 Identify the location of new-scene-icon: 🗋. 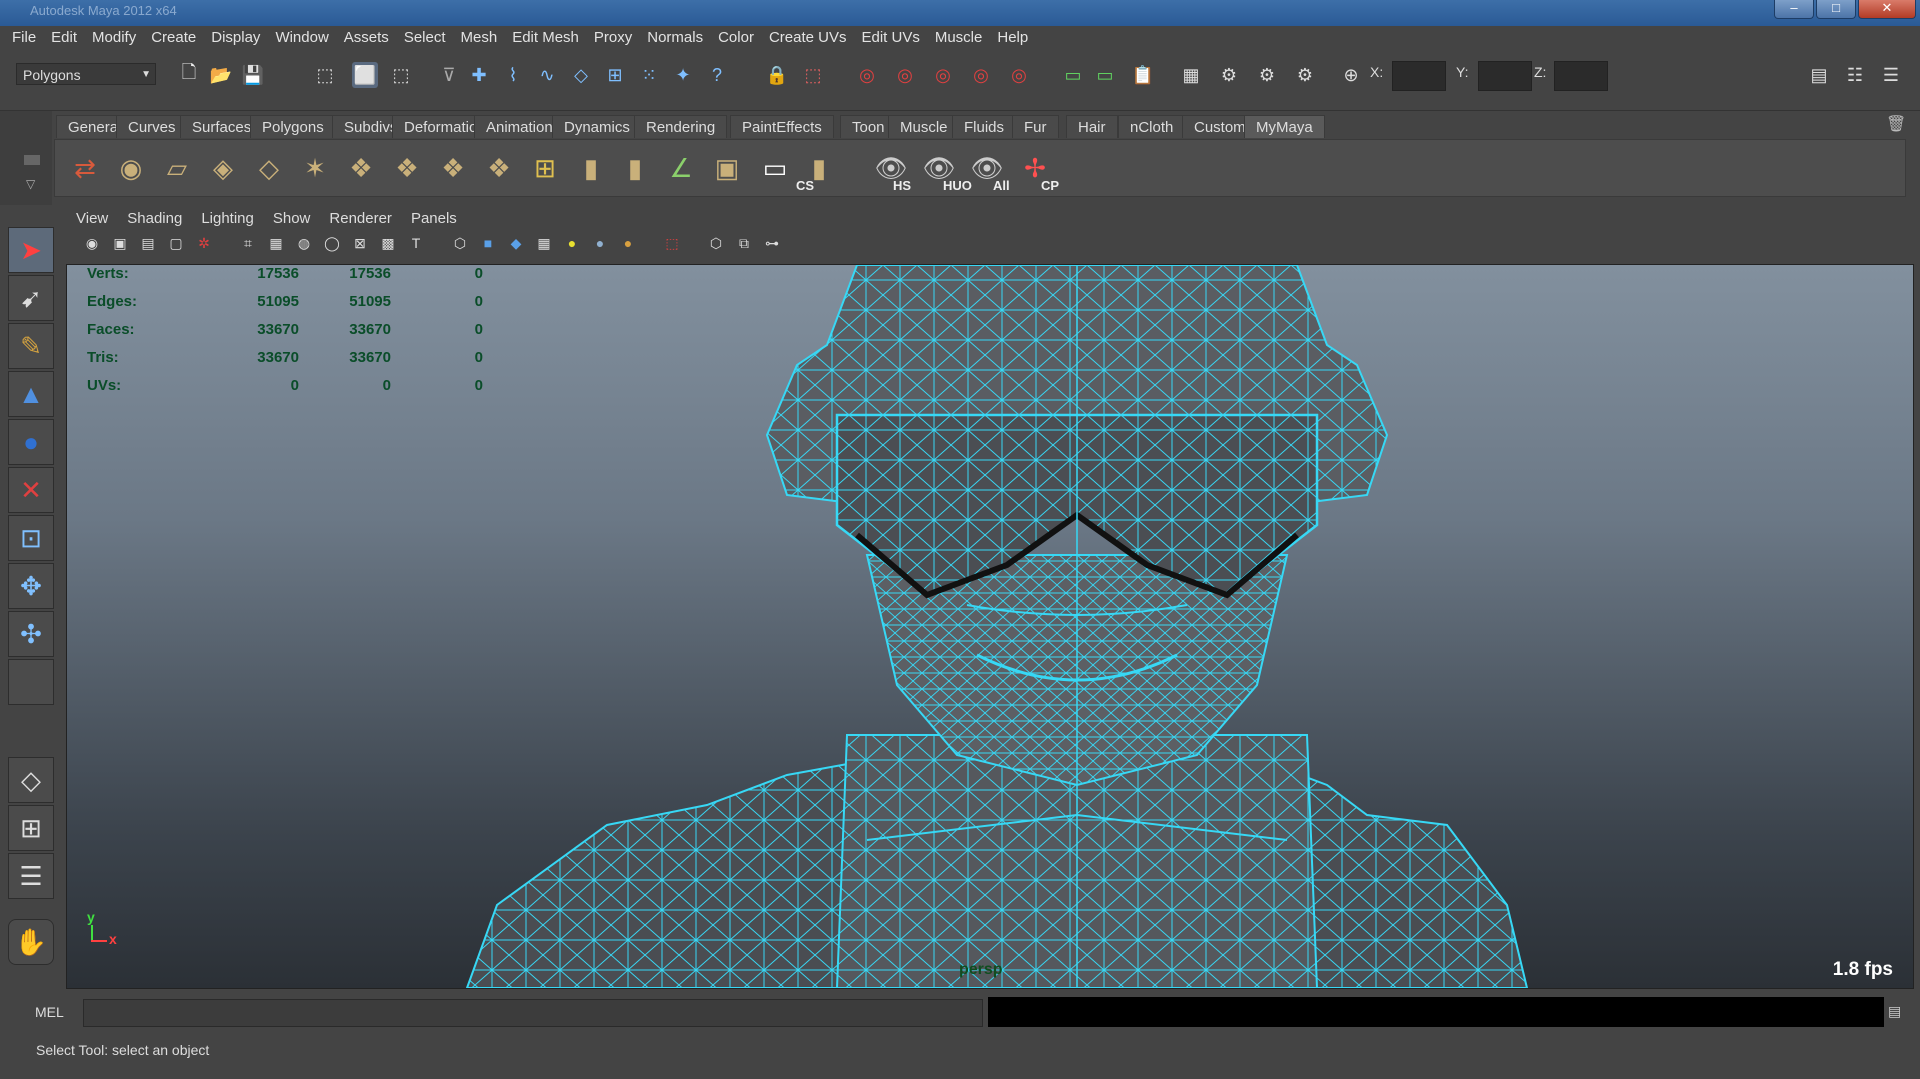
(189, 75).